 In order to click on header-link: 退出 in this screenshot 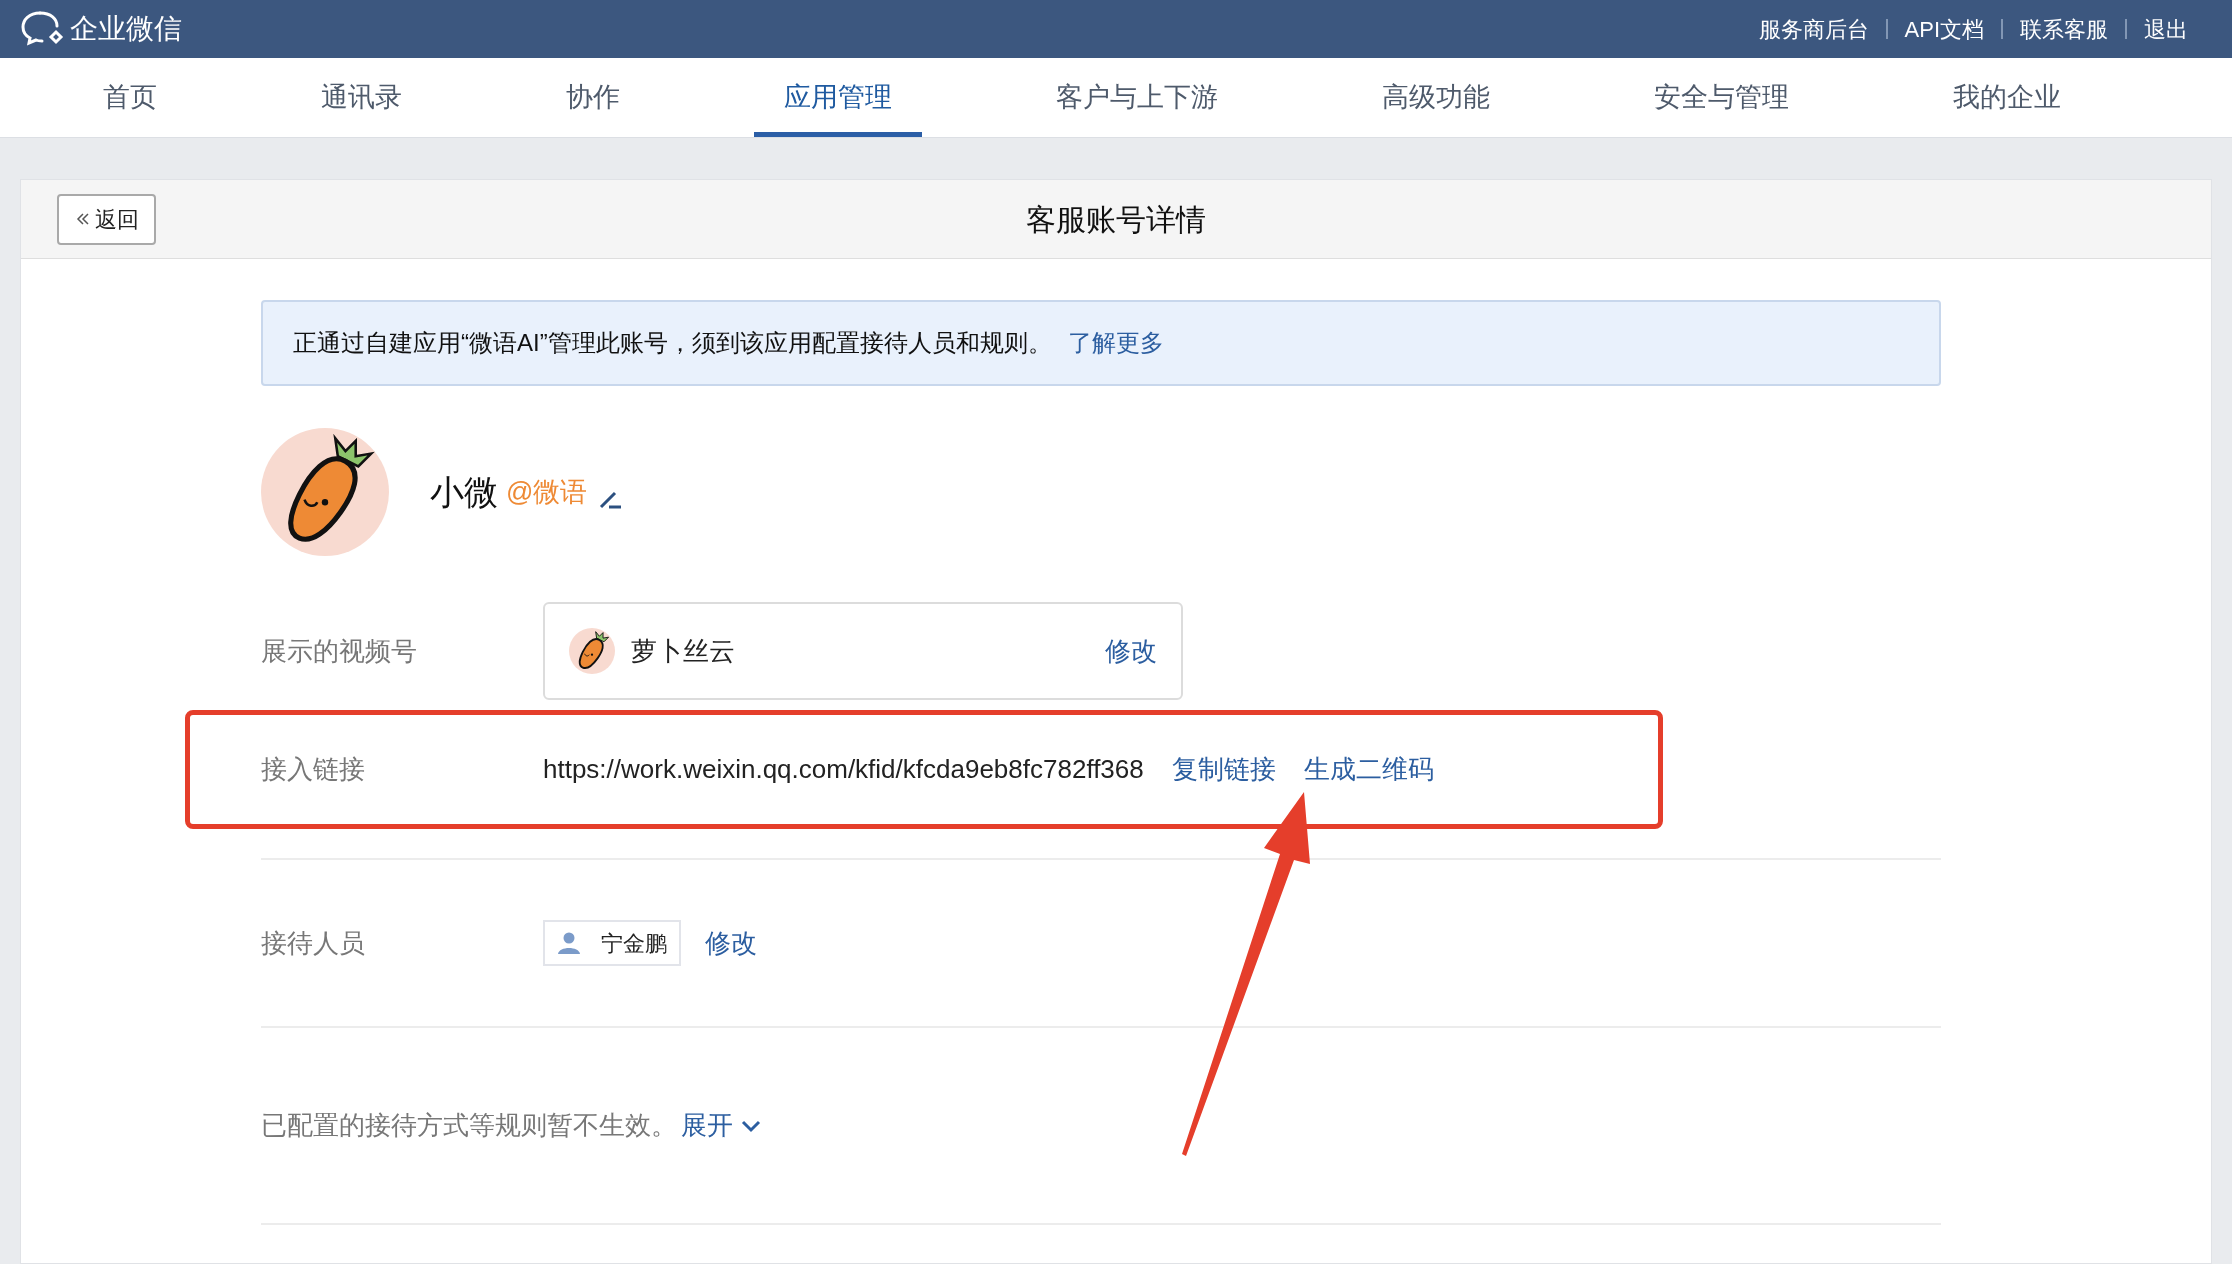, I will do `click(2166, 29)`.